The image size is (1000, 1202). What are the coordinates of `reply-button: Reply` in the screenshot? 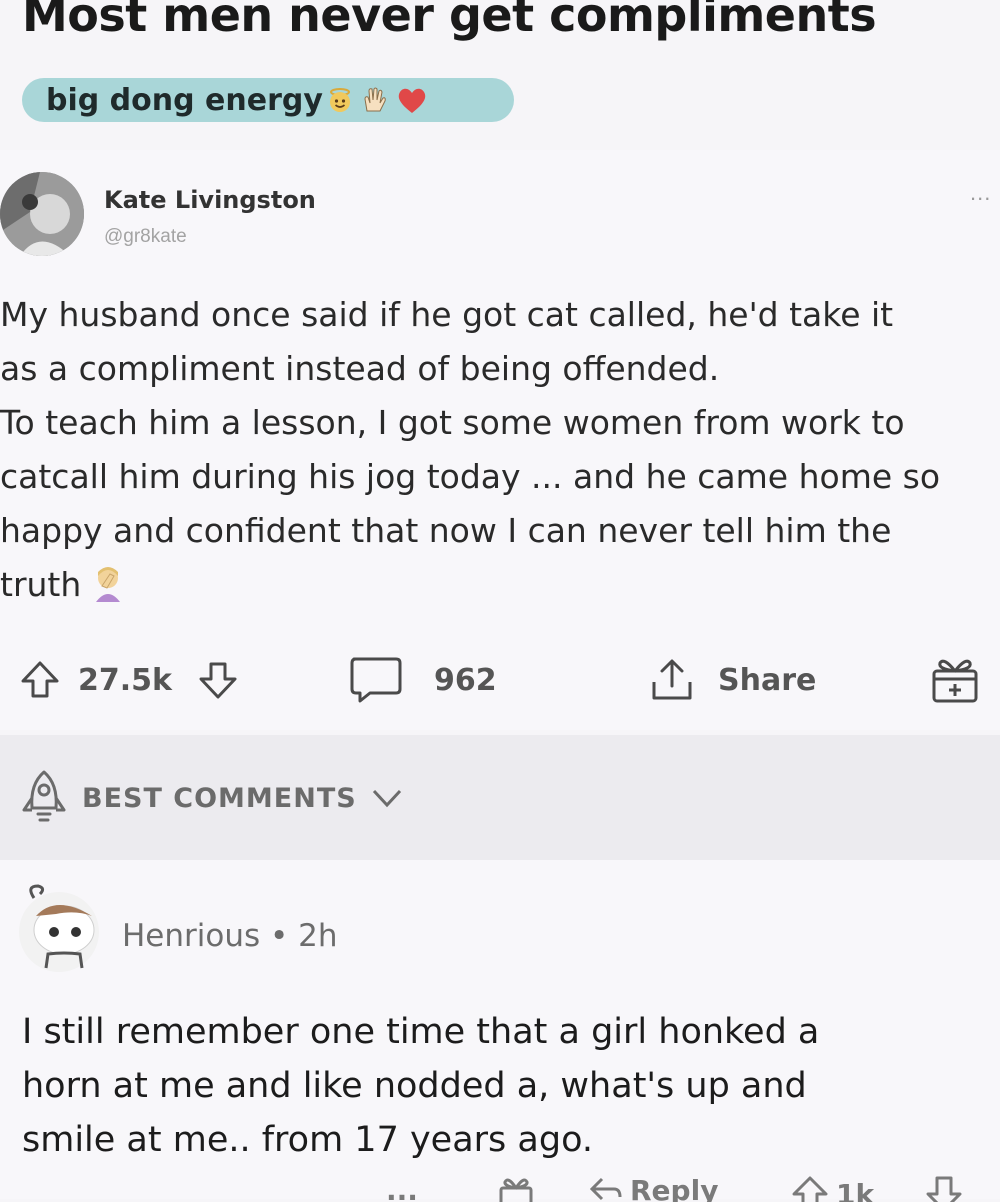 It's located at (653, 1188).